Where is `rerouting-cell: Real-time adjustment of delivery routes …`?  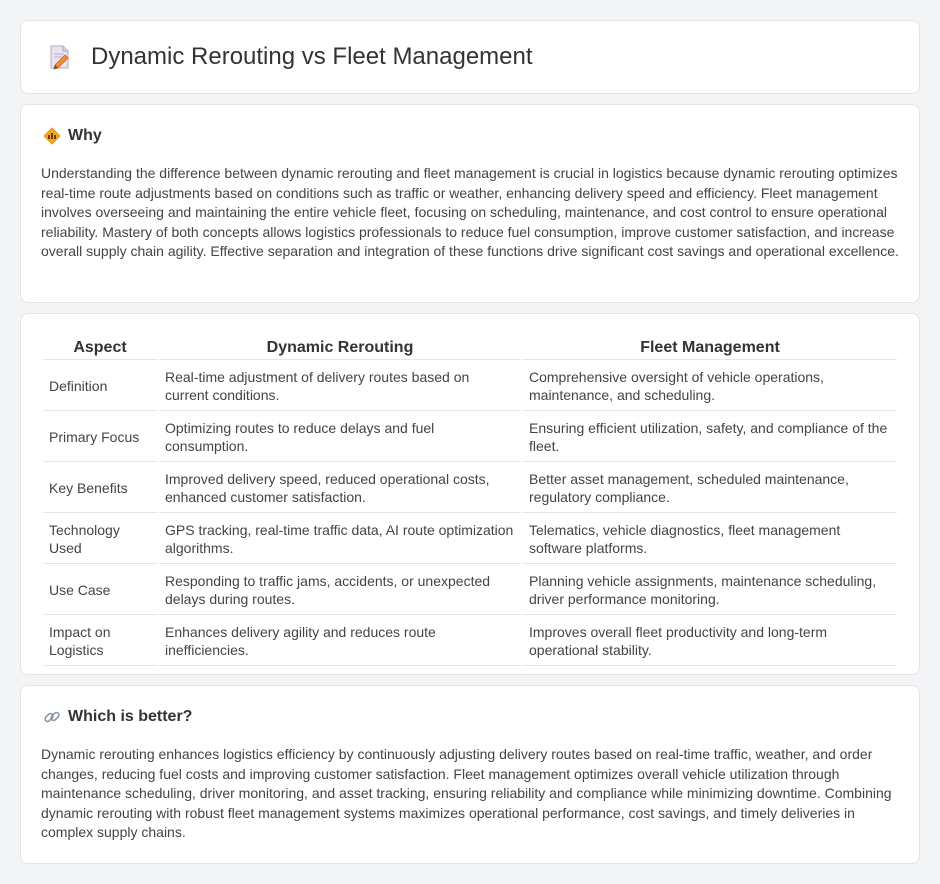
rerouting-cell: Real-time adjustment of delivery routes … is located at coordinates (340, 386).